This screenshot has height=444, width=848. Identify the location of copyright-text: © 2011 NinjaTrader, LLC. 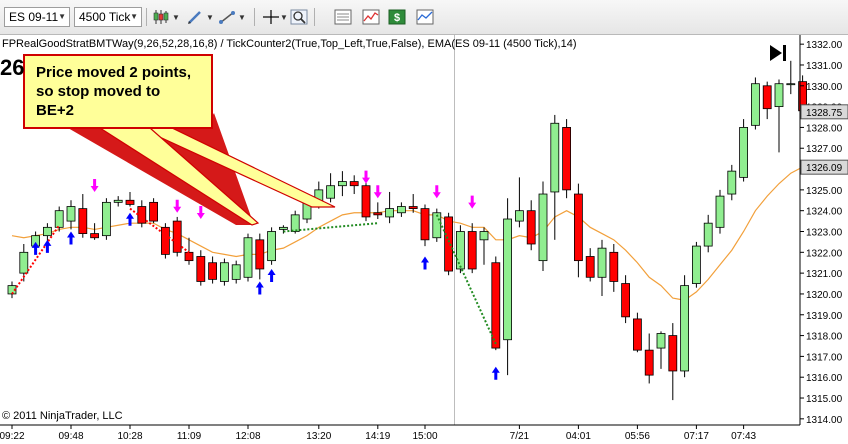
(62, 416).